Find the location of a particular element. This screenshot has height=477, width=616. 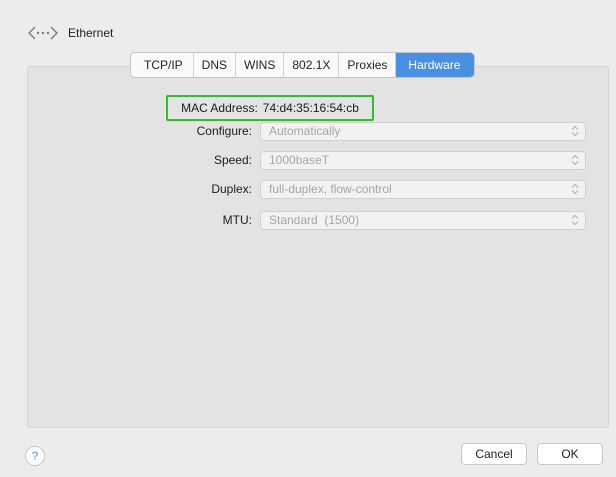

configure-row: Configure: Automatically is located at coordinates (368, 131).